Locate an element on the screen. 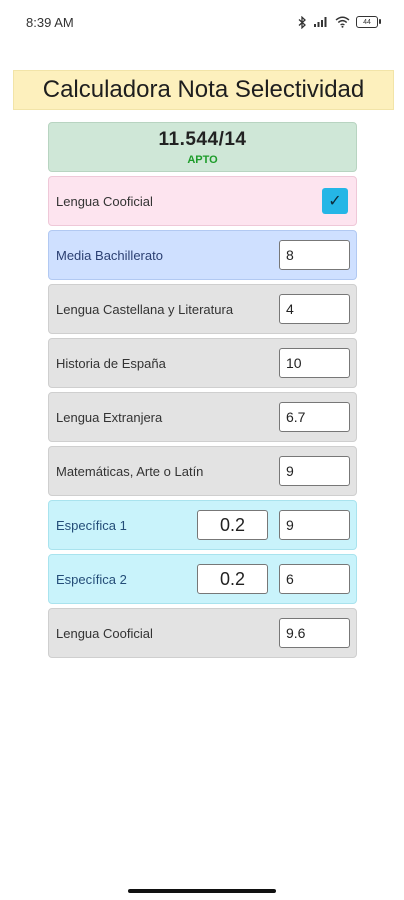 This screenshot has width=404, height=900. check-icon: ✓ is located at coordinates (335, 201).